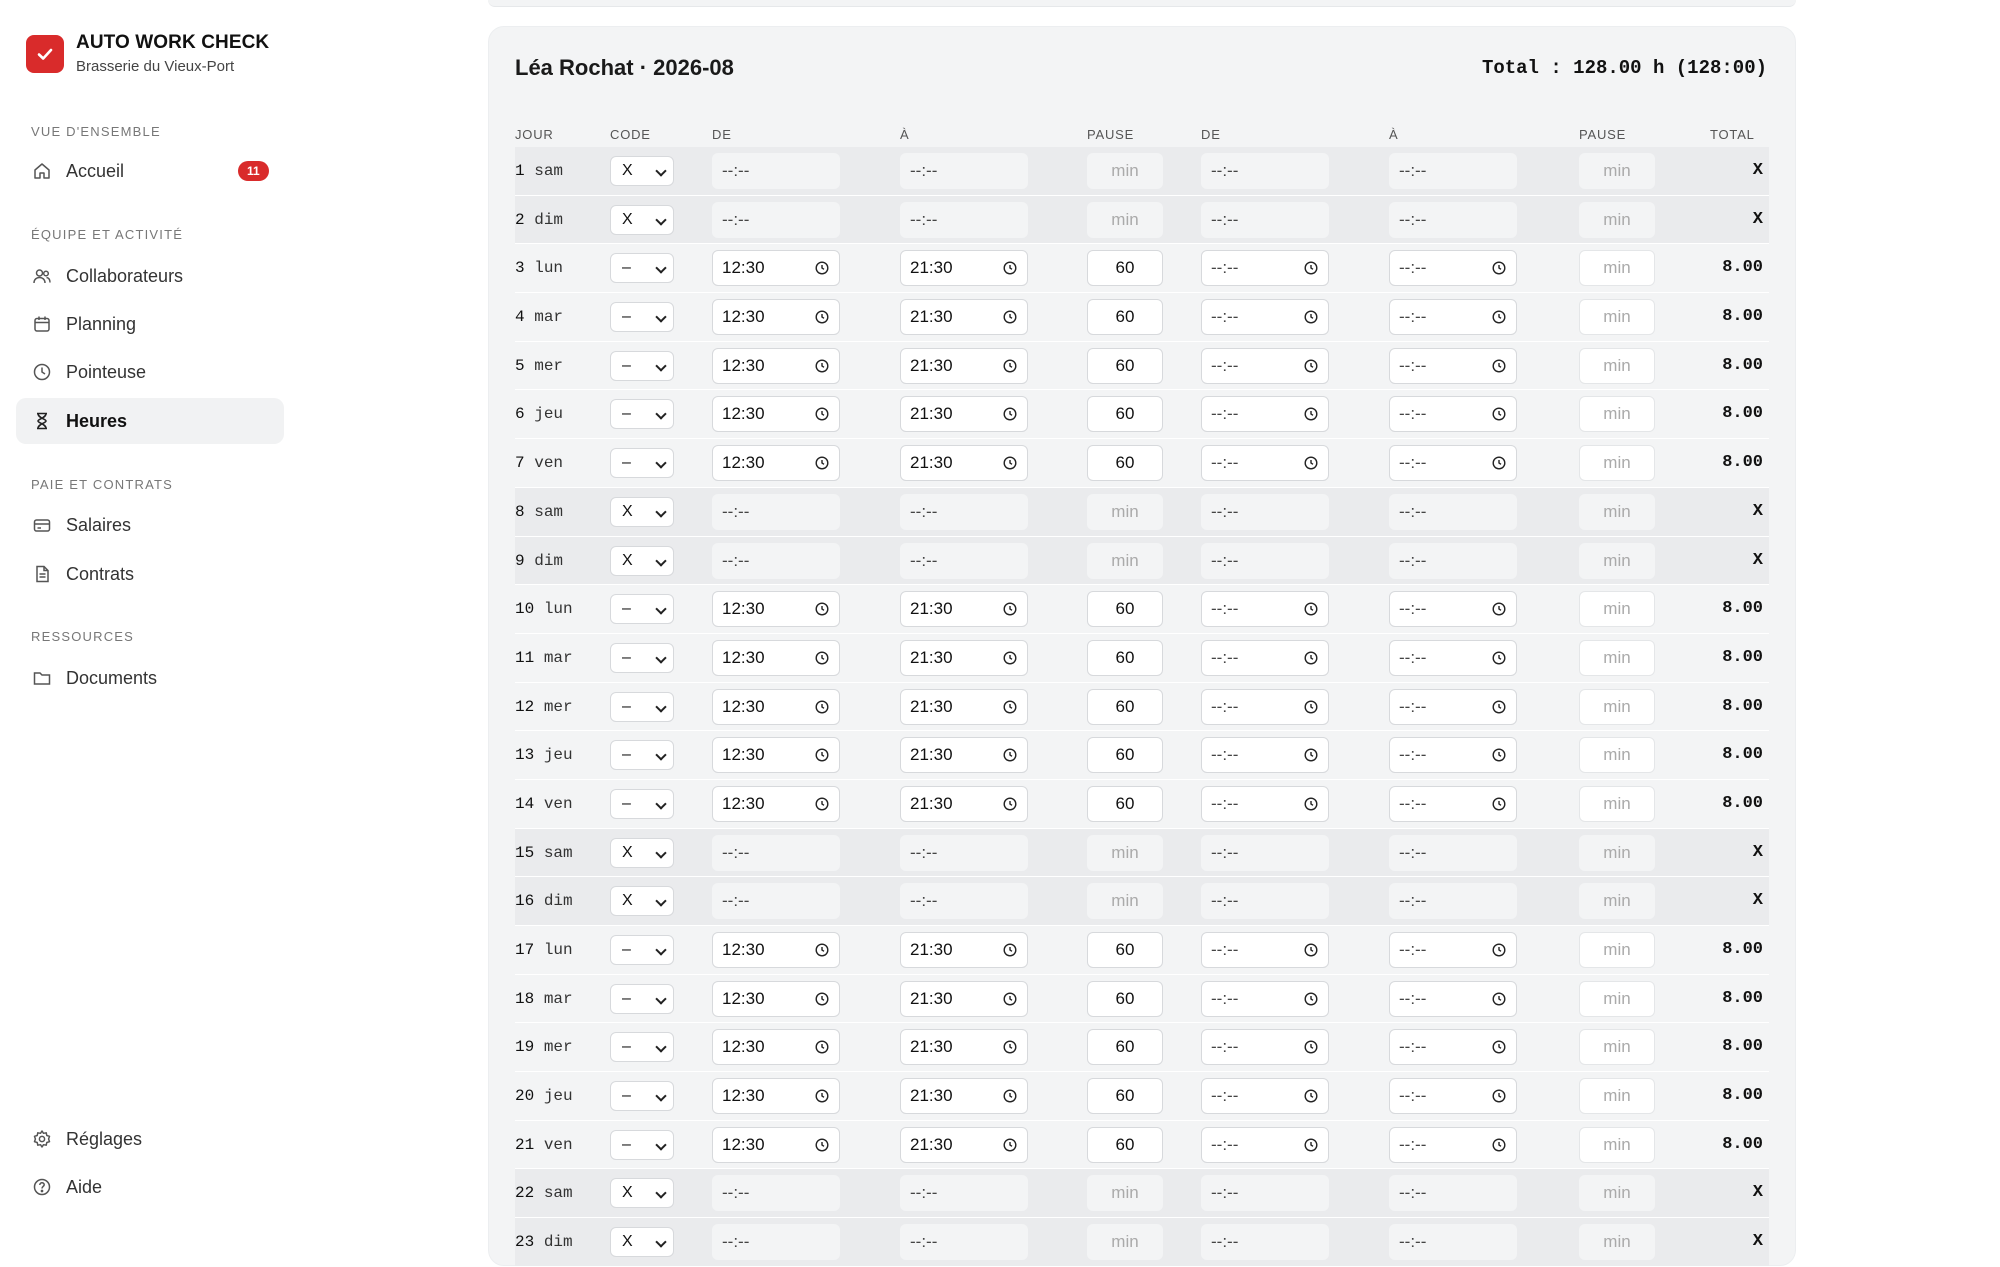 This screenshot has width=2000, height=1267. Describe the element at coordinates (150, 276) in the screenshot. I see `sidebar-item-collaborateurs: Collaborateurs` at that location.